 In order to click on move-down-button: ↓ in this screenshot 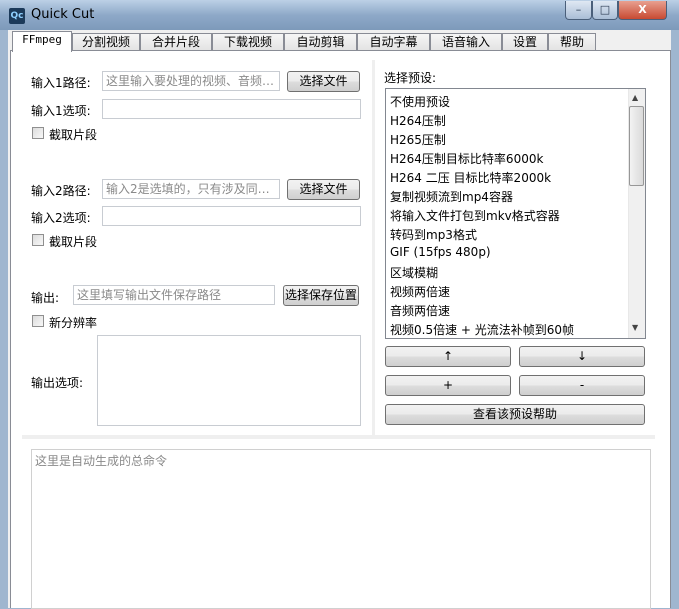, I will do `click(582, 356)`.